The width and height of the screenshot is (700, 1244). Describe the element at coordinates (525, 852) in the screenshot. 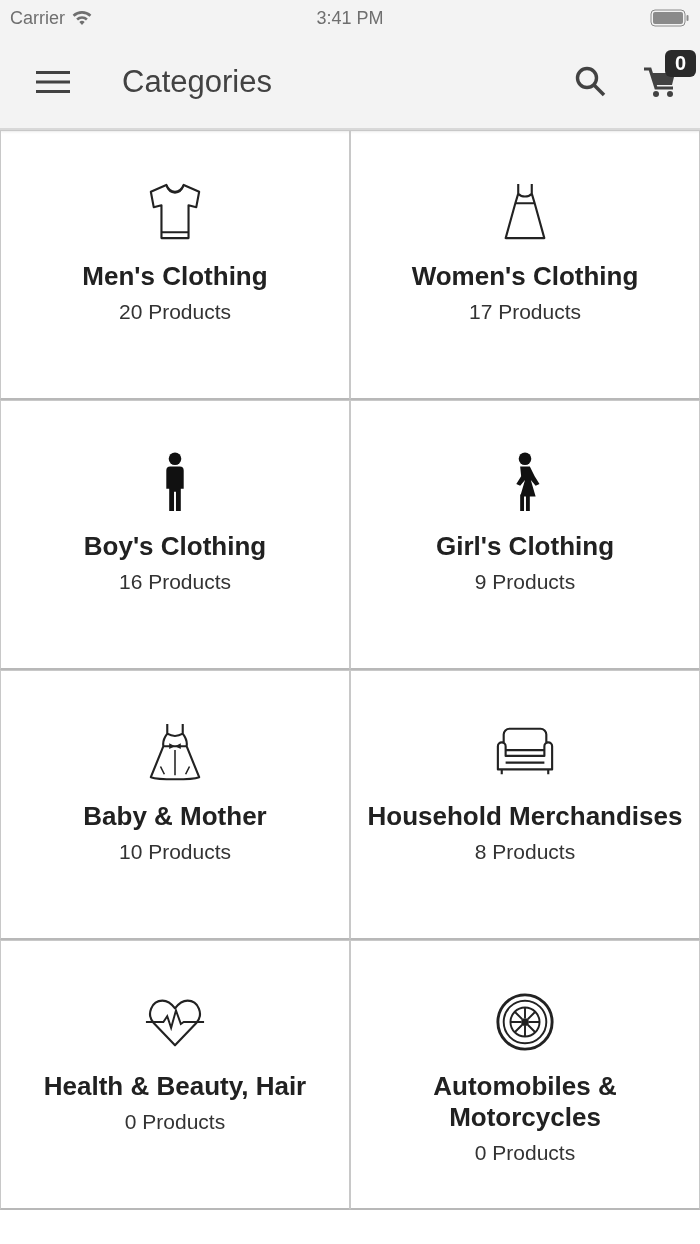

I see `product-count: 8 Products` at that location.